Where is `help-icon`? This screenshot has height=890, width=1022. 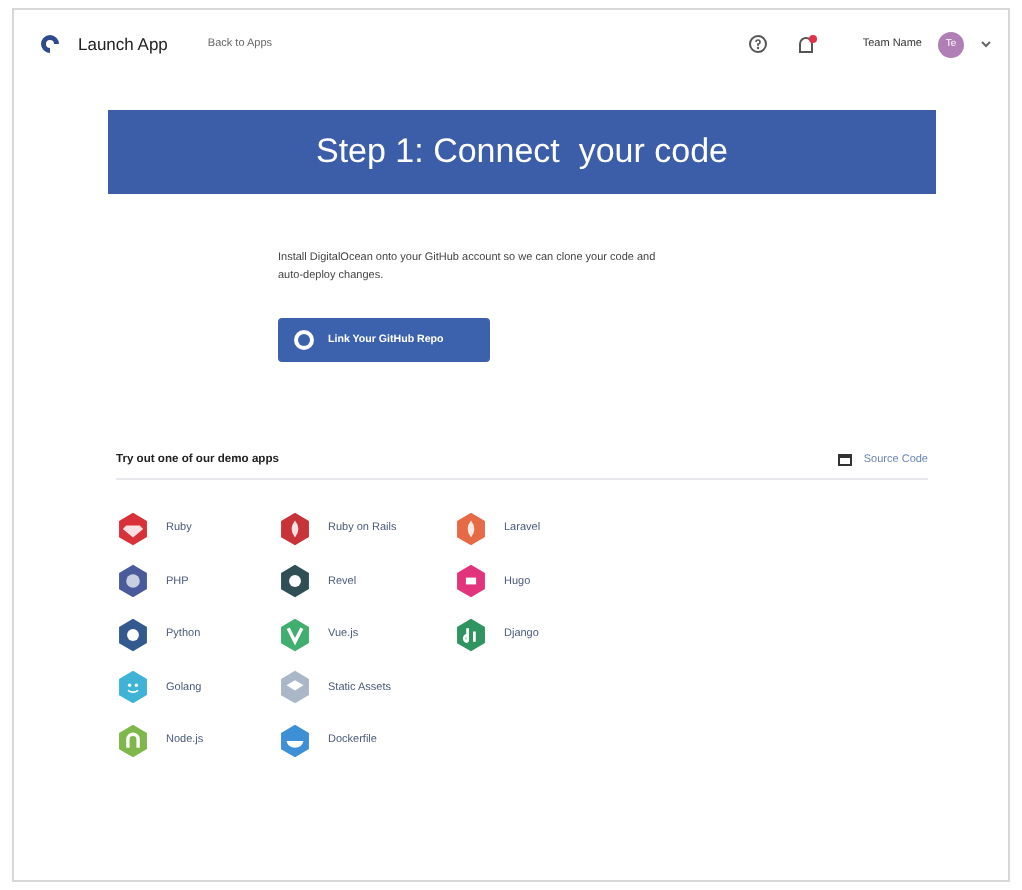
help-icon is located at coordinates (758, 44).